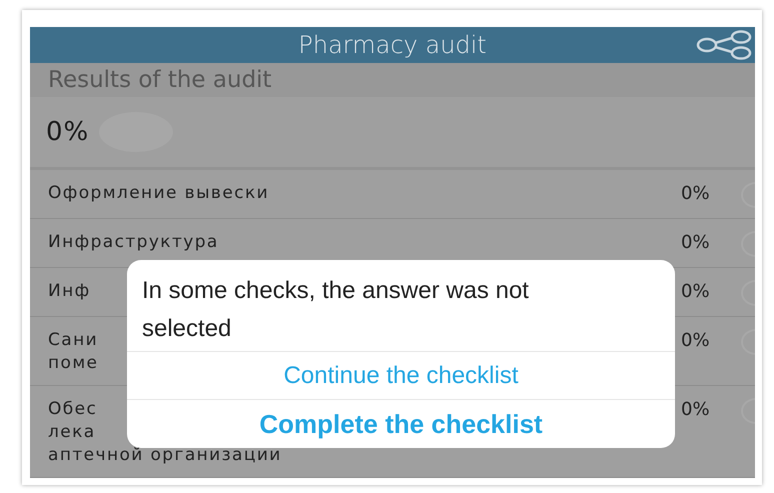 This screenshot has height=493, width=774. What do you see at coordinates (69, 291) in the screenshot?
I see `section-name: Инф` at bounding box center [69, 291].